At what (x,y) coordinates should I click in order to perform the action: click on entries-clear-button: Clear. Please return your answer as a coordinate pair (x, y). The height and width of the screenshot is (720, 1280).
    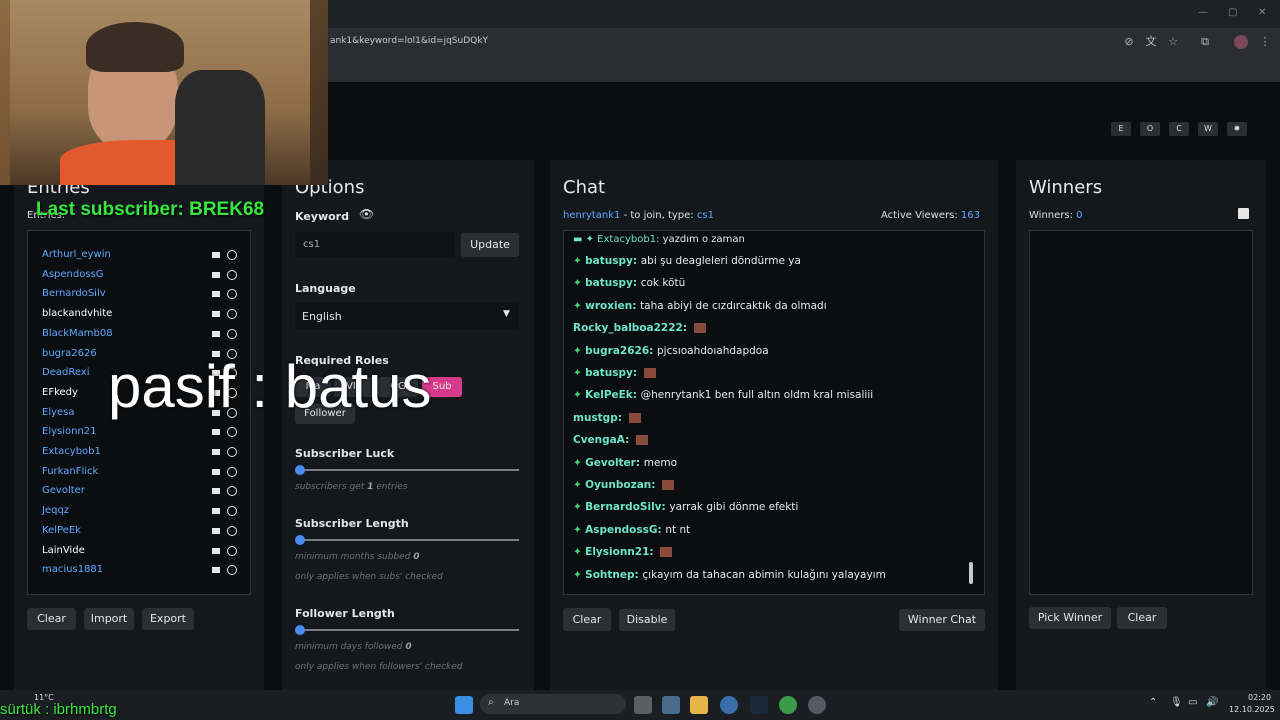
    Looking at the image, I should click on (51, 619).